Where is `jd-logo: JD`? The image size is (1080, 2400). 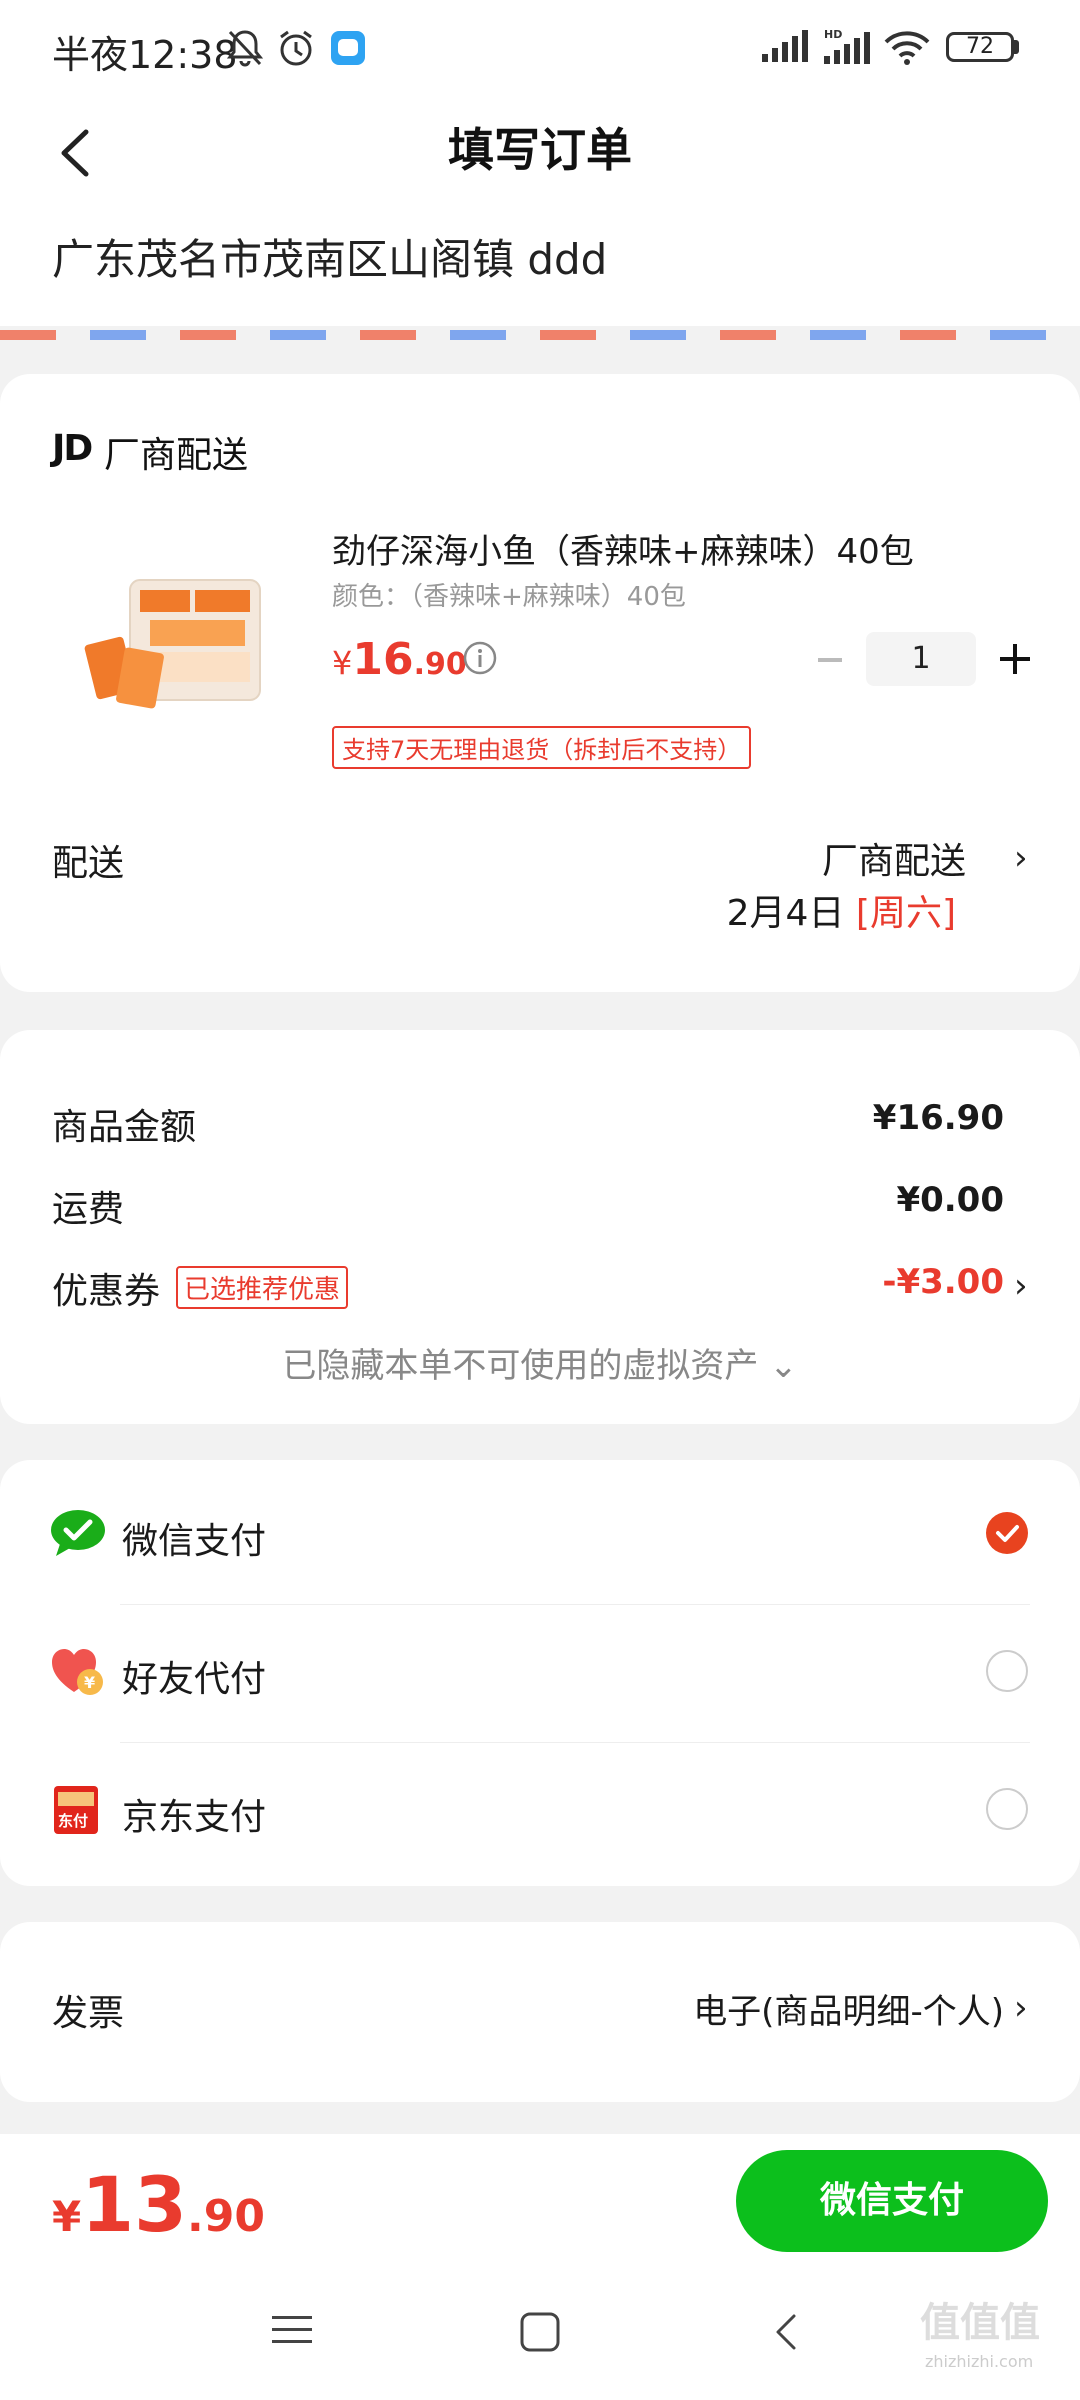
jd-logo: JD is located at coordinates (72, 448).